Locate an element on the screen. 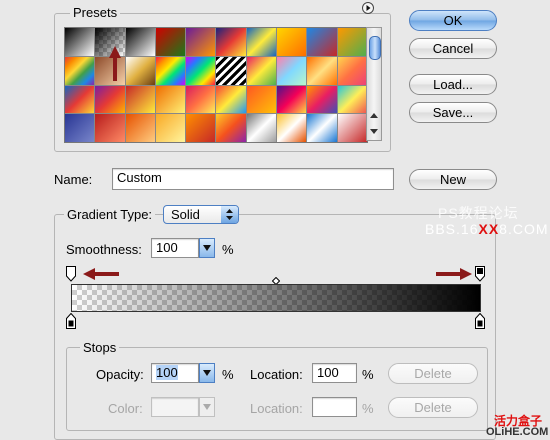  gradient-type-value: Solid is located at coordinates (185, 214).